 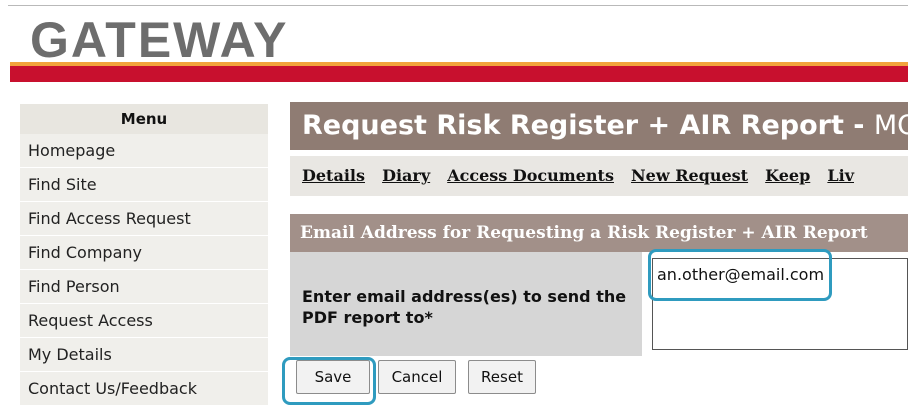 What do you see at coordinates (417, 377) in the screenshot?
I see `cancel-button: Cancel` at bounding box center [417, 377].